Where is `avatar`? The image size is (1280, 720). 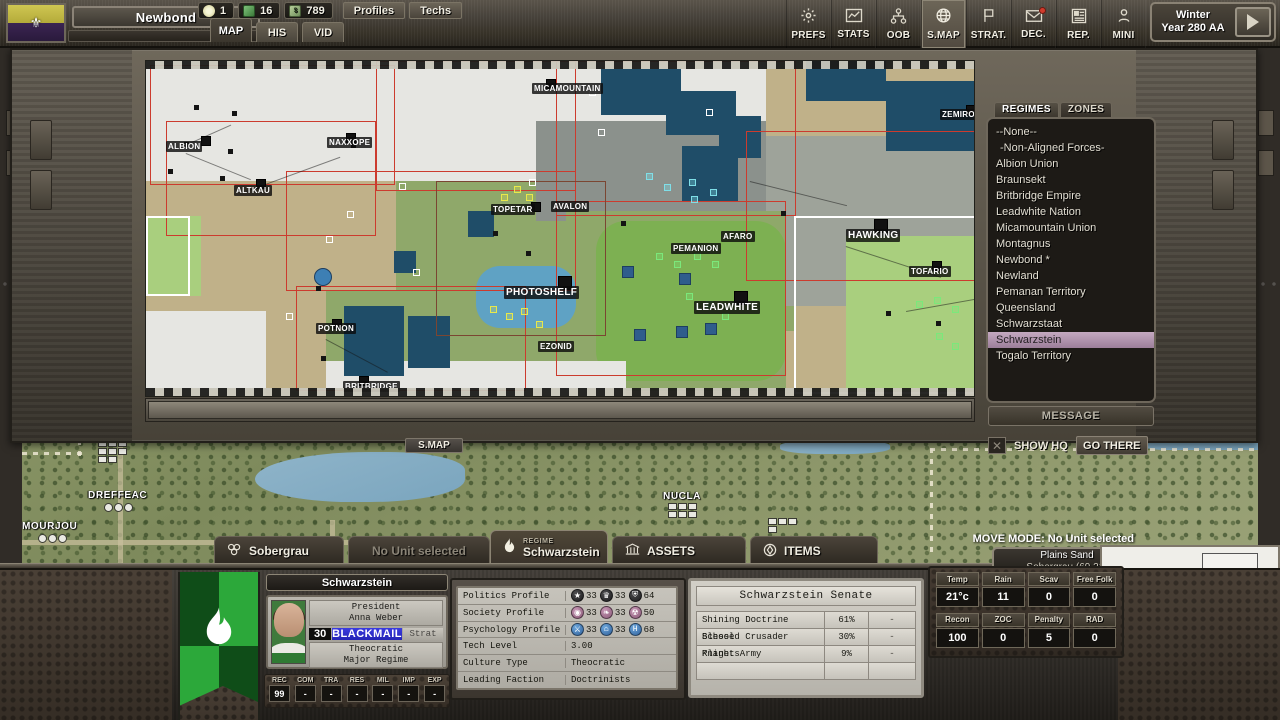 avatar is located at coordinates (289, 632).